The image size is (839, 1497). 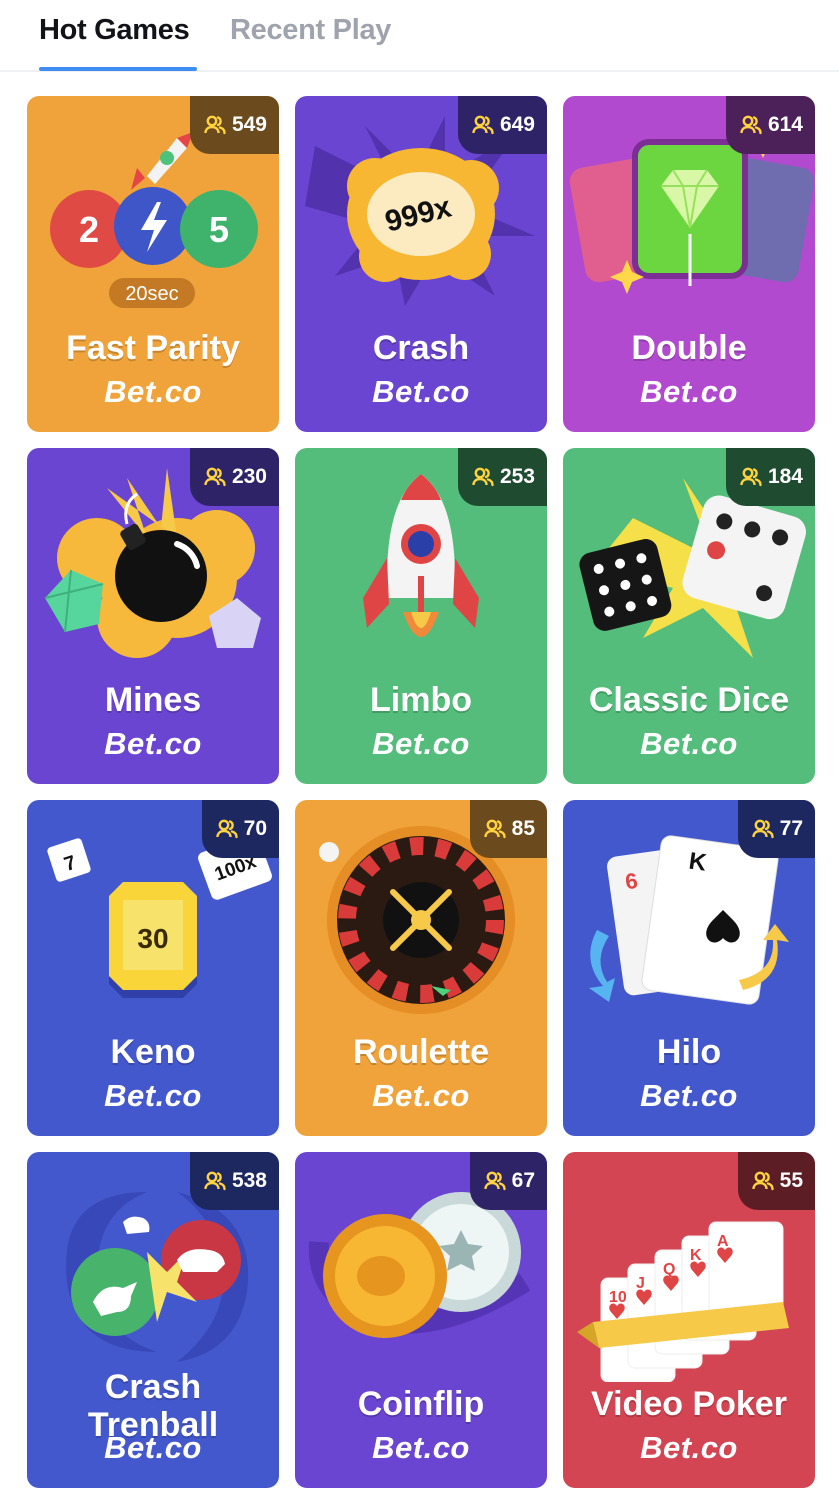 I want to click on game-card-keno: 7 100x 30 70 Keno Bet.co, so click(x=153, y=968).